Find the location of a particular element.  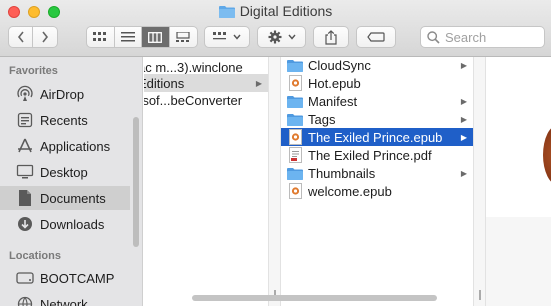

sidebar-item-label: Recents is located at coordinates (64, 120).